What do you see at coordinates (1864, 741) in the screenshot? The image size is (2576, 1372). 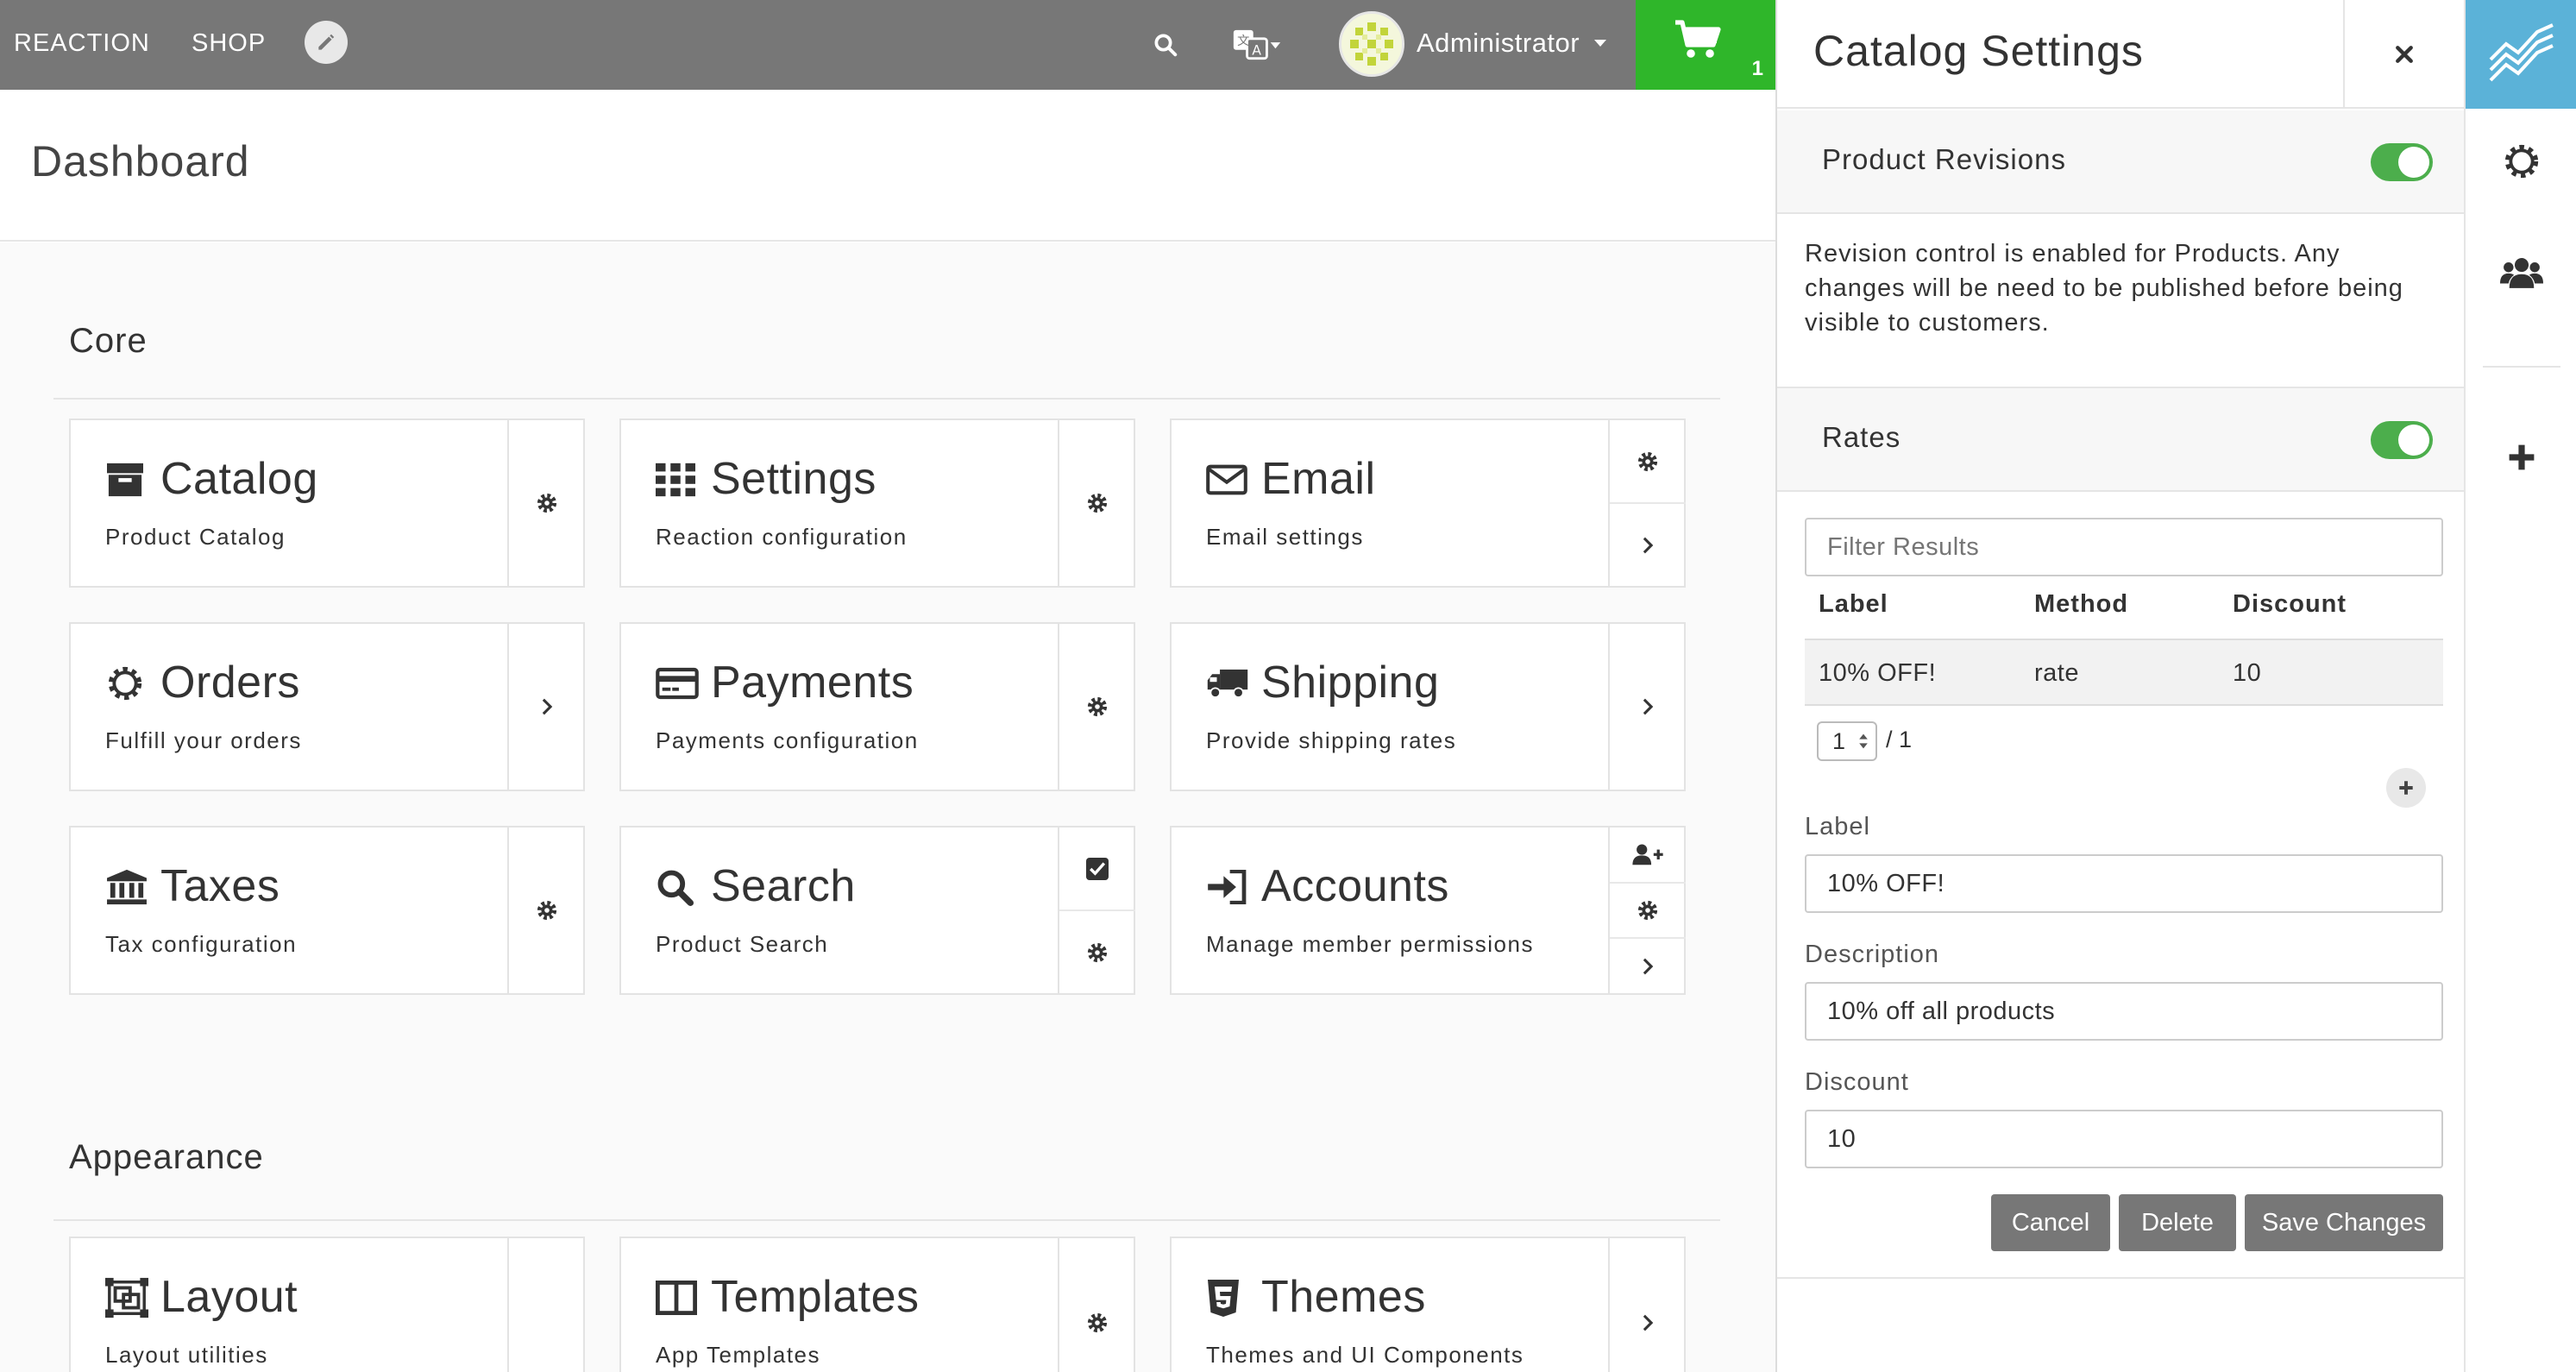 I see `spinner-arrows-icon` at bounding box center [1864, 741].